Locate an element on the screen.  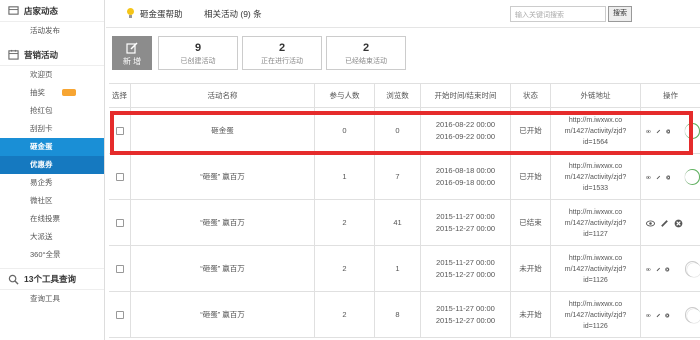
url-line: id=1126 is located at coordinates (595, 280).